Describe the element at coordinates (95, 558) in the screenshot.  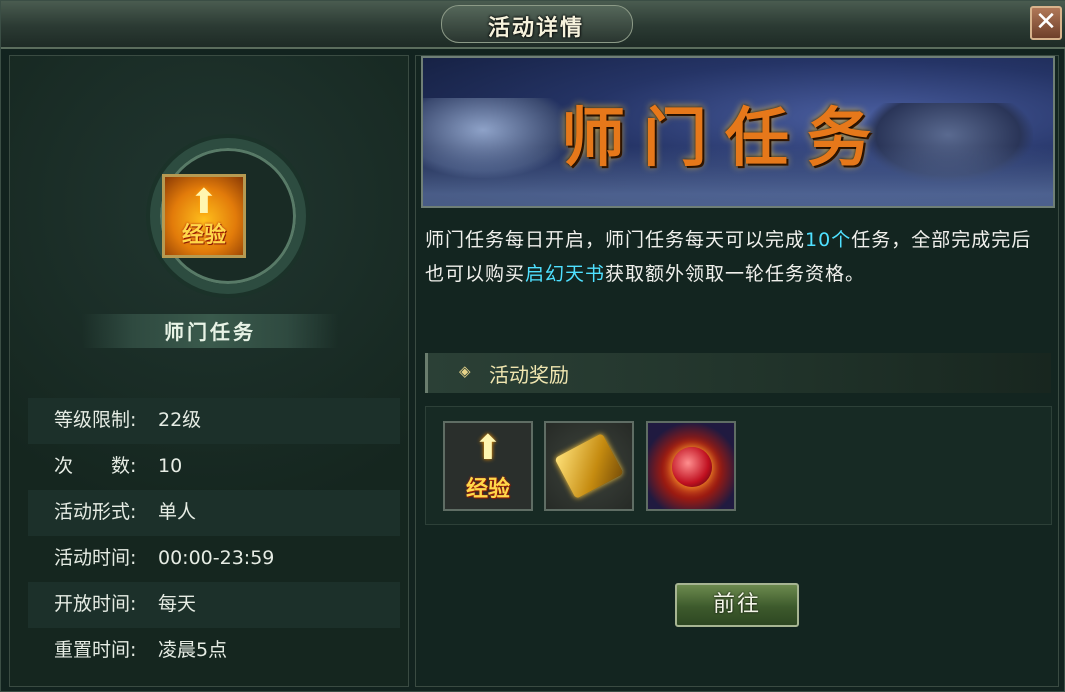
I see `info-key: 活动时间:` at that location.